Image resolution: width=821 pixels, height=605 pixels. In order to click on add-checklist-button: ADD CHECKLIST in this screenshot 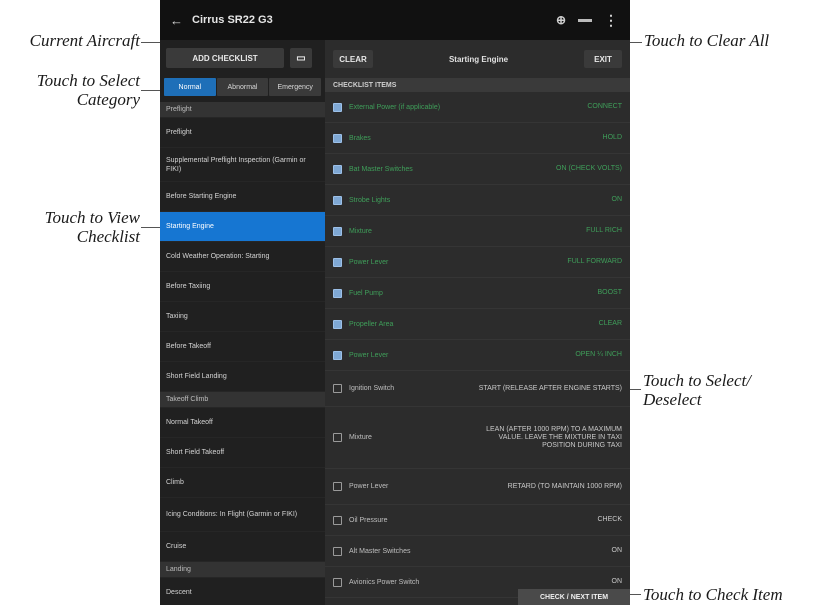, I will do `click(225, 58)`.